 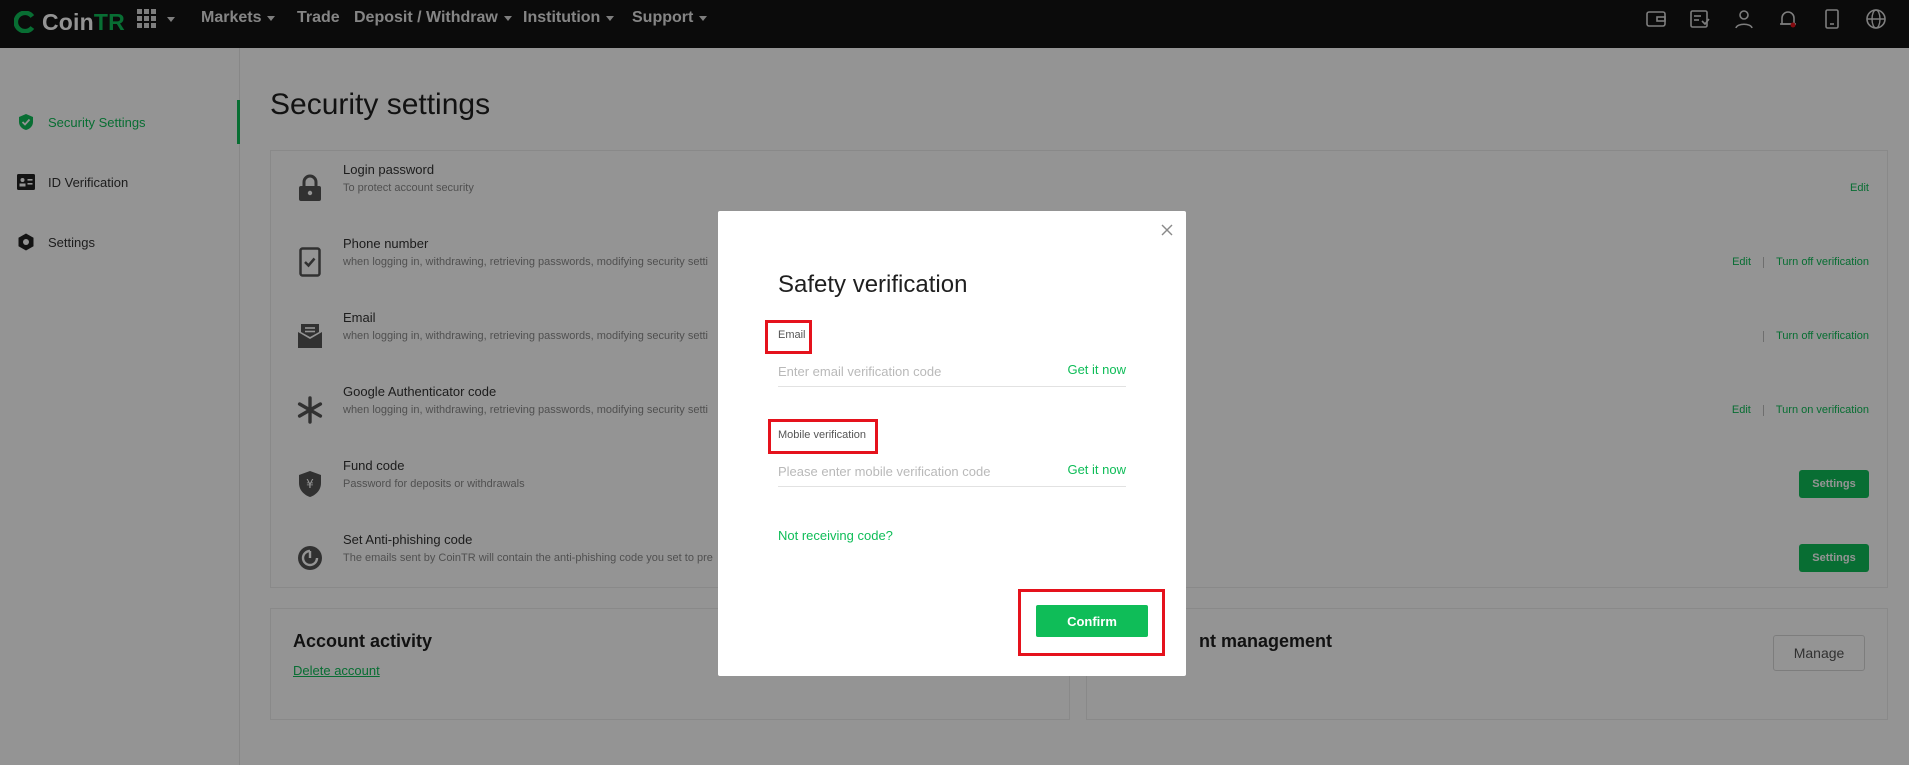 What do you see at coordinates (1167, 230) in the screenshot?
I see `close-icon` at bounding box center [1167, 230].